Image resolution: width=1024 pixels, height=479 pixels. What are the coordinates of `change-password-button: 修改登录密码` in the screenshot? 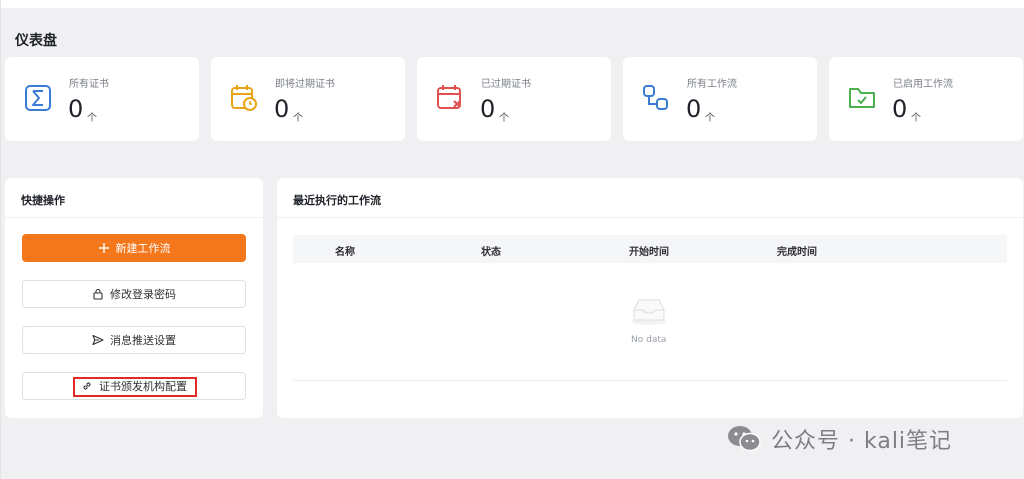 It's located at (134, 294).